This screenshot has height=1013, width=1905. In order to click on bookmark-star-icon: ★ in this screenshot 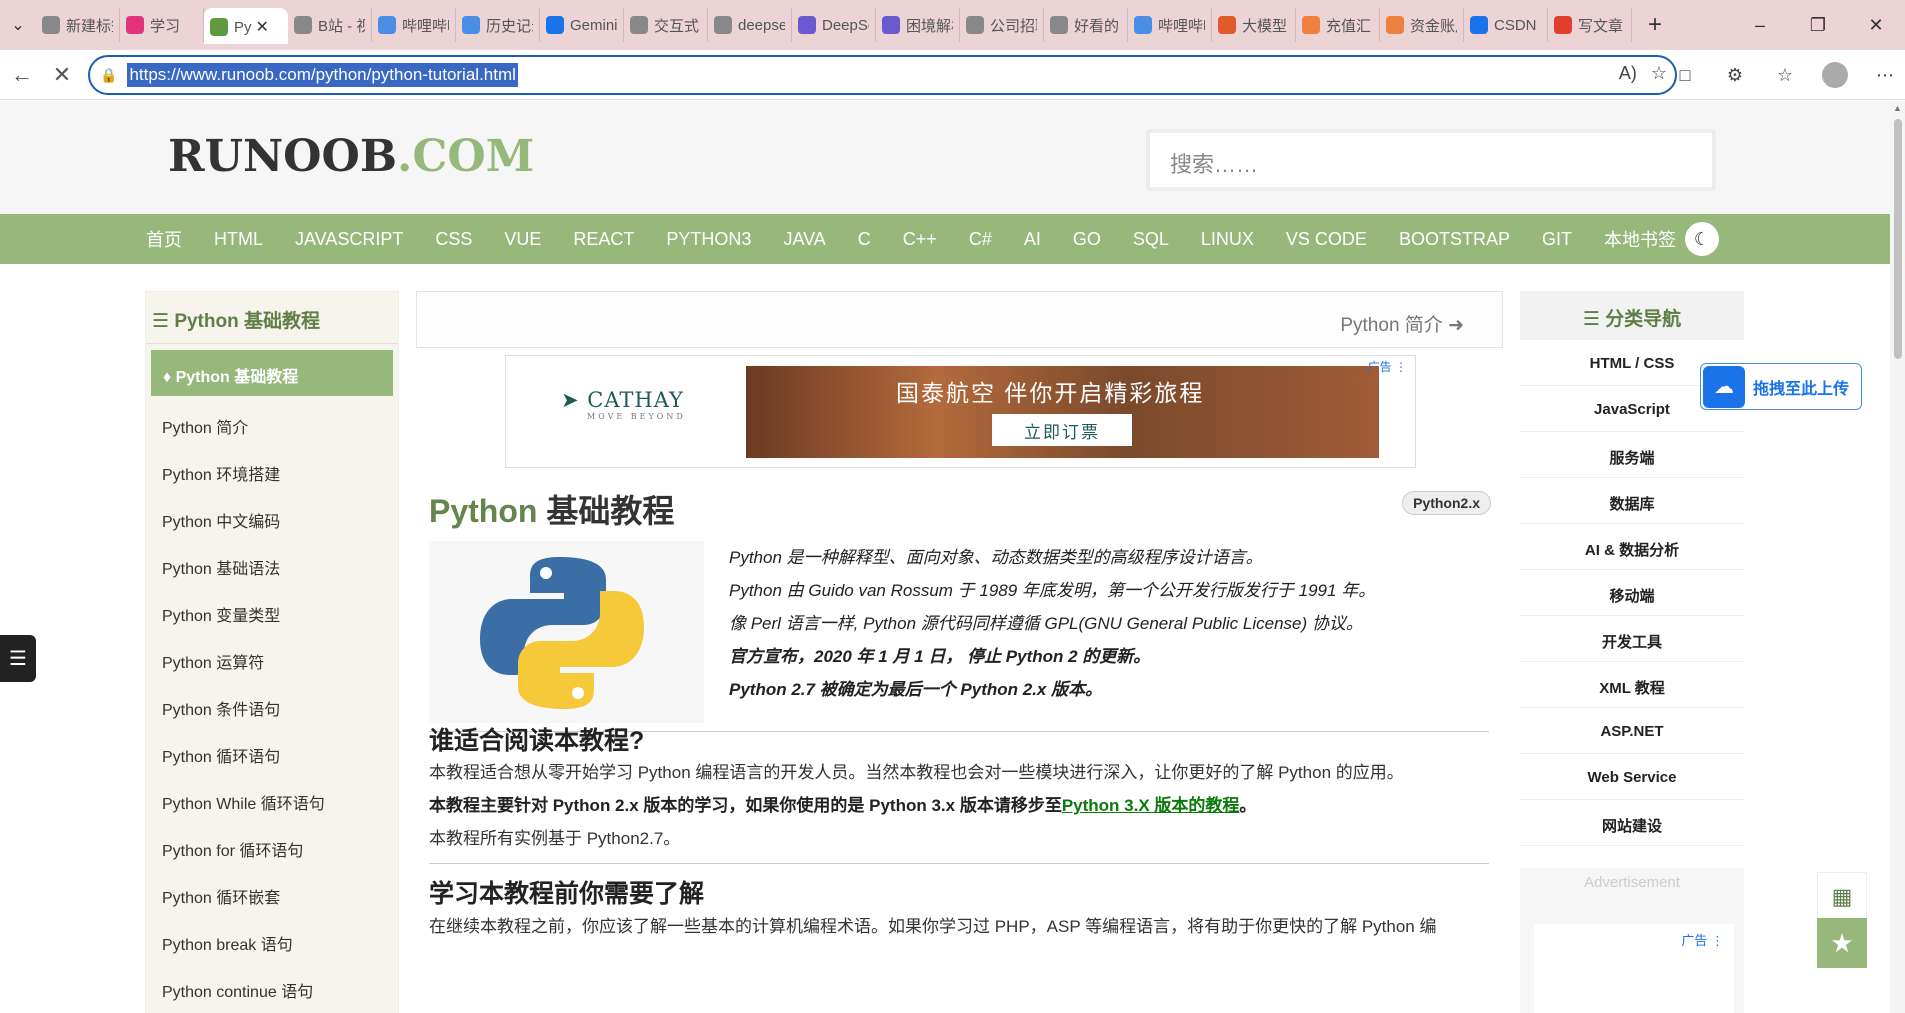, I will do `click(1842, 943)`.